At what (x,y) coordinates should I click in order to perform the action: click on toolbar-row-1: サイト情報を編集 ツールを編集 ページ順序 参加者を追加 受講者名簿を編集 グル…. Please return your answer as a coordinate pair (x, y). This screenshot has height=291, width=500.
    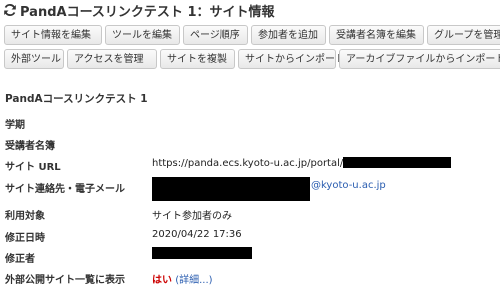
    Looking at the image, I should click on (250, 36).